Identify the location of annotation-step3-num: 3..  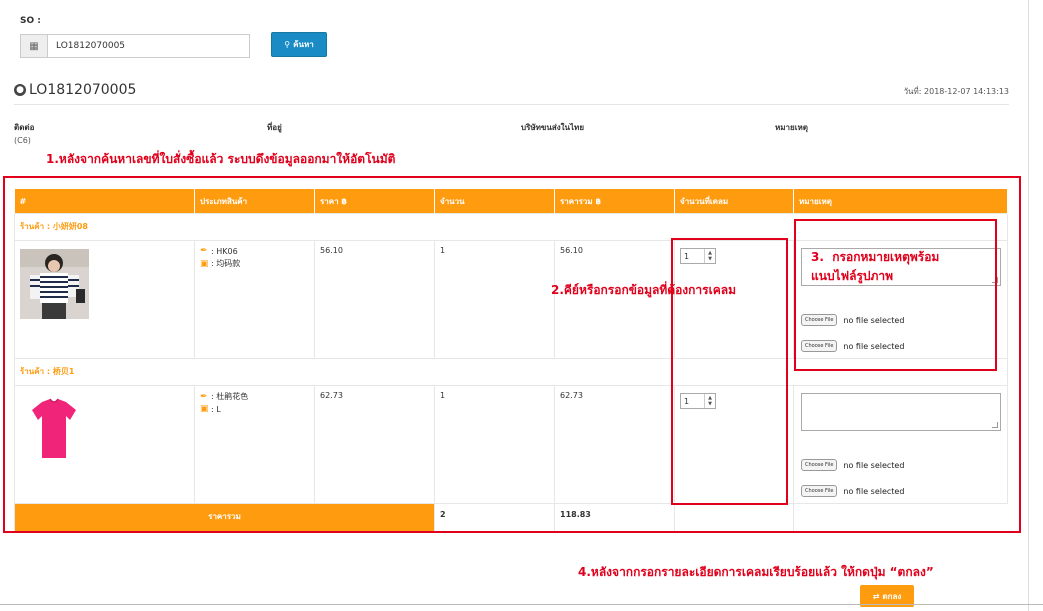
(817, 257).